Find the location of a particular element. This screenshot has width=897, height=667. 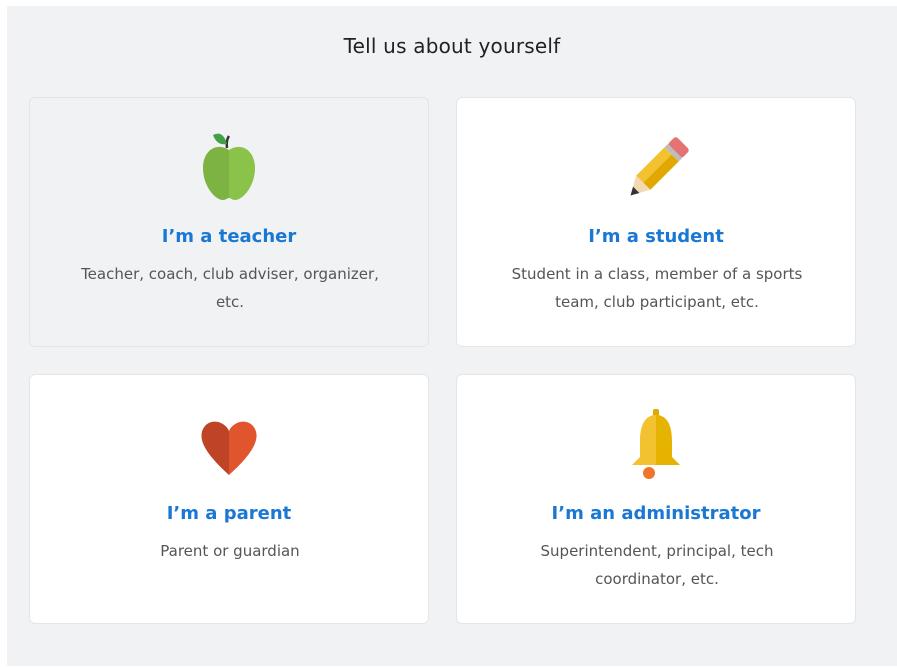

role-description-parent: Parent or guardian is located at coordinates (230, 551).